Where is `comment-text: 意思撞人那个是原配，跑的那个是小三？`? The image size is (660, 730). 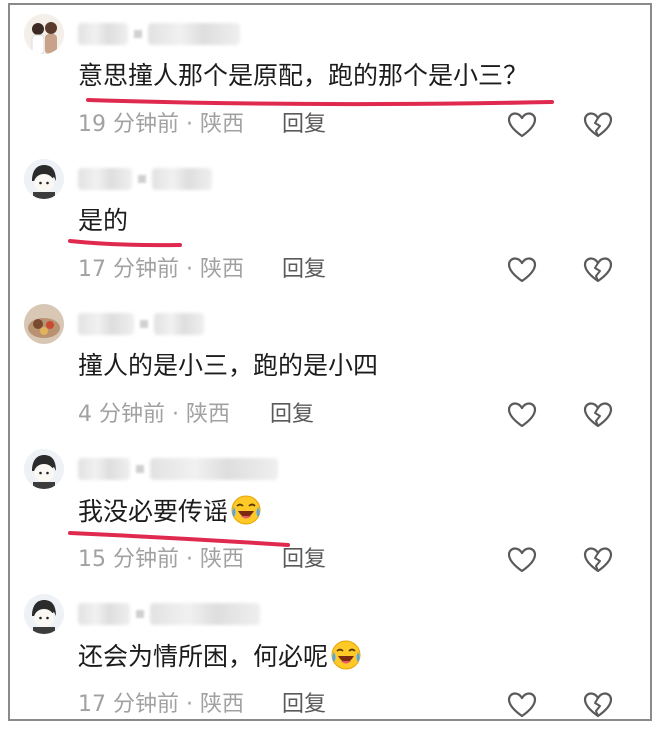
comment-text: 意思撞人那个是原配，跑的那个是小三？ is located at coordinates (303, 75).